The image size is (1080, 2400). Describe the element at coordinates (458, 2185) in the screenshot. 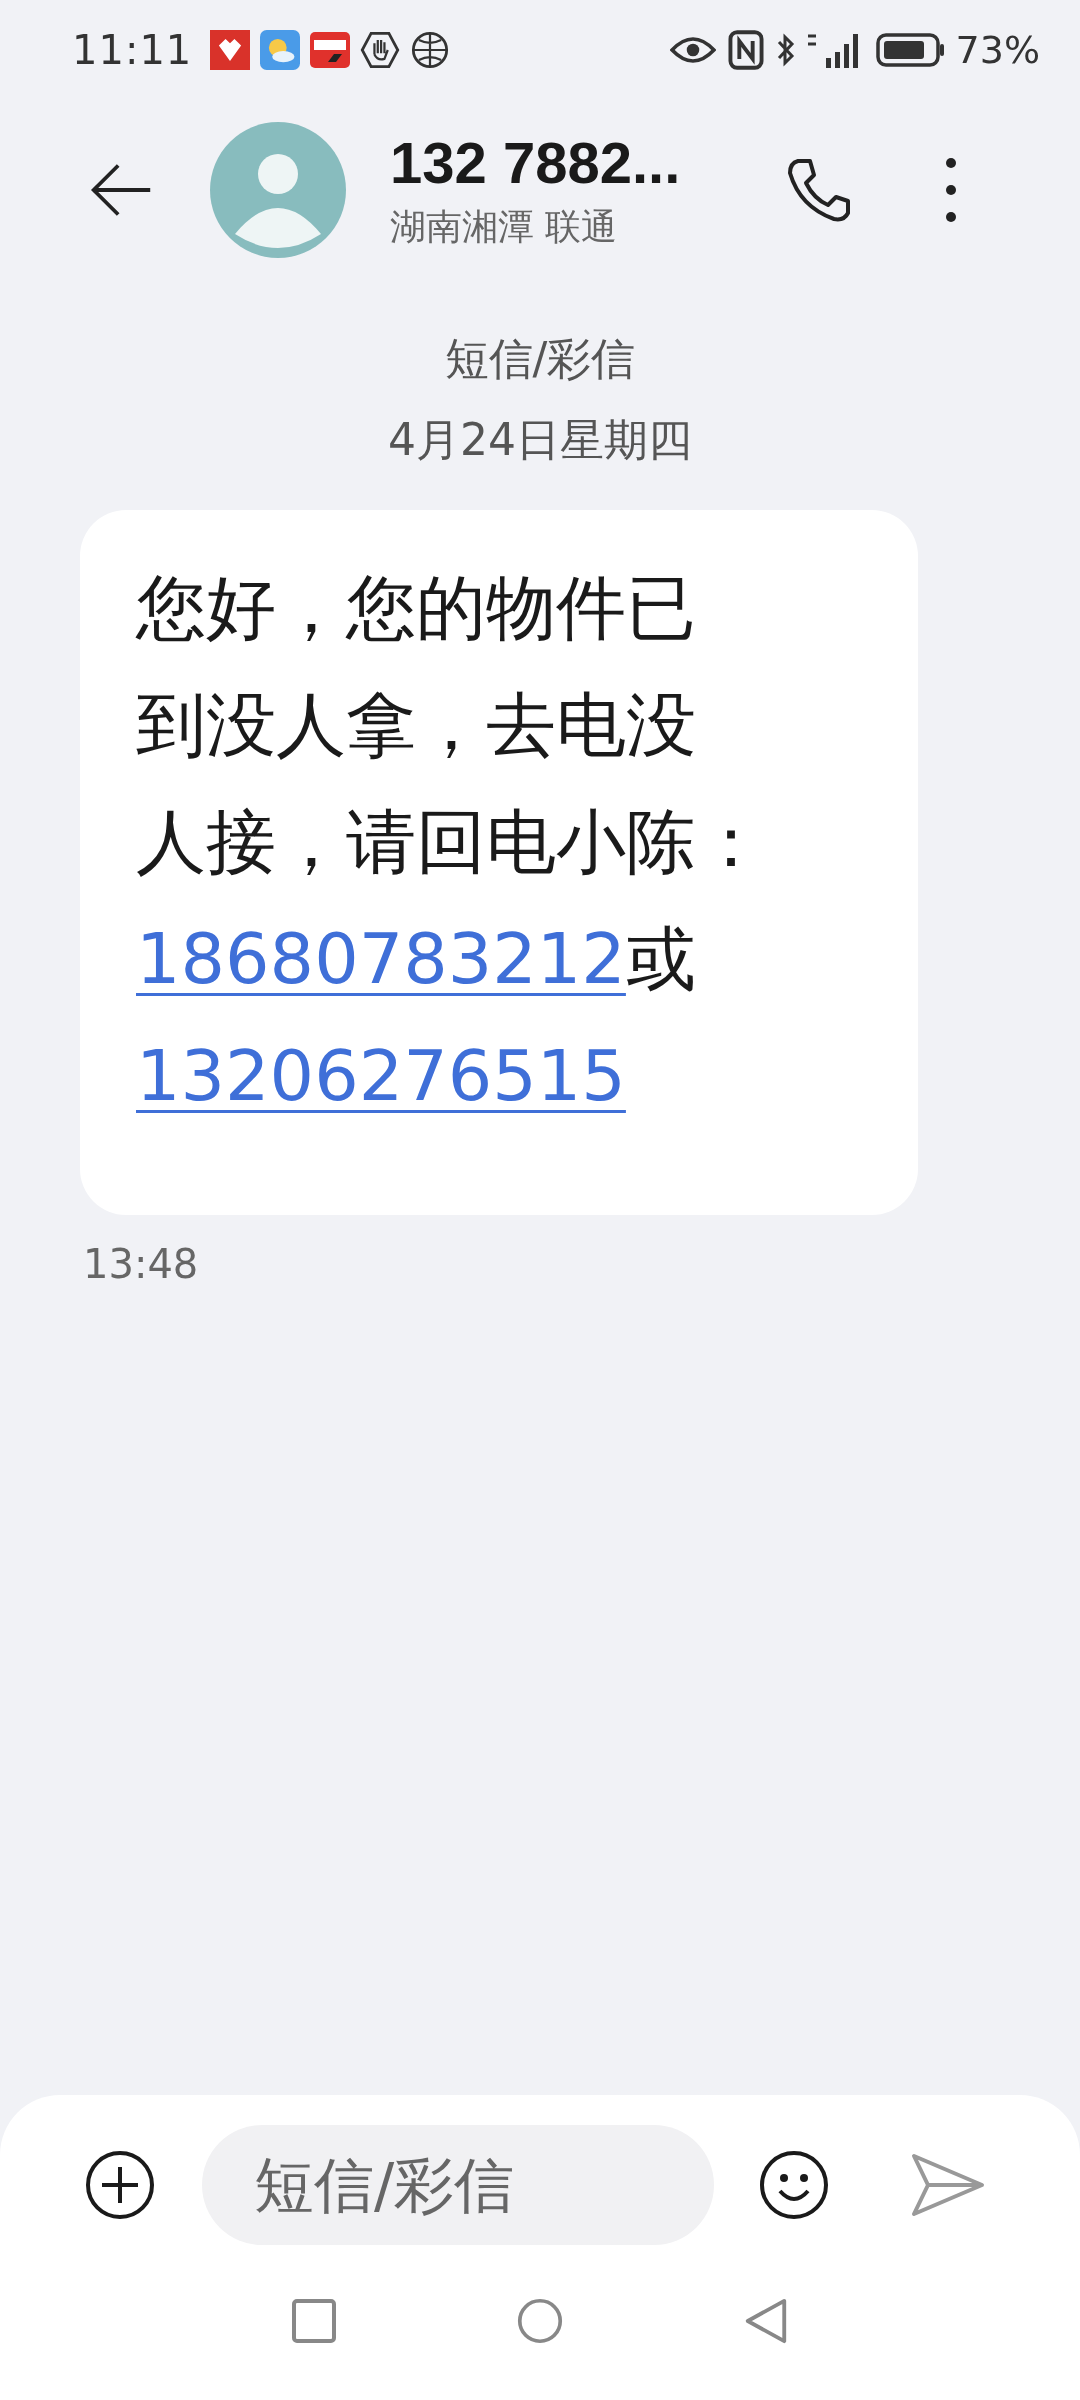

I see `message-input-field: 短信/彩信` at that location.